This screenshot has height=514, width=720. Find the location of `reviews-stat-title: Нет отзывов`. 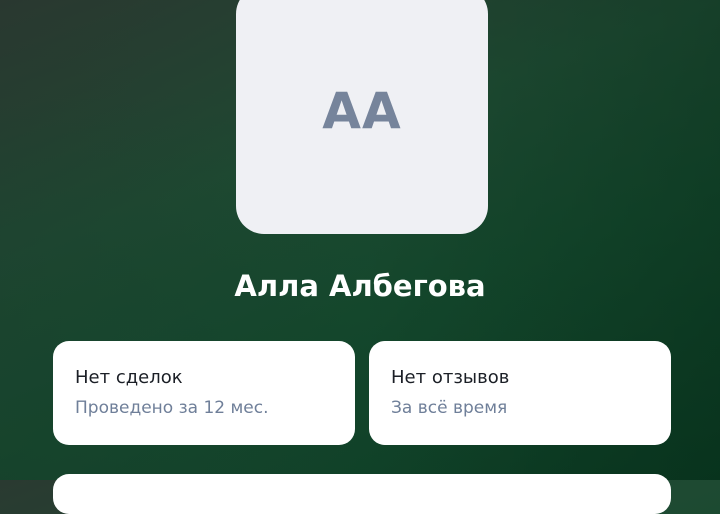

reviews-stat-title: Нет отзывов is located at coordinates (450, 377).